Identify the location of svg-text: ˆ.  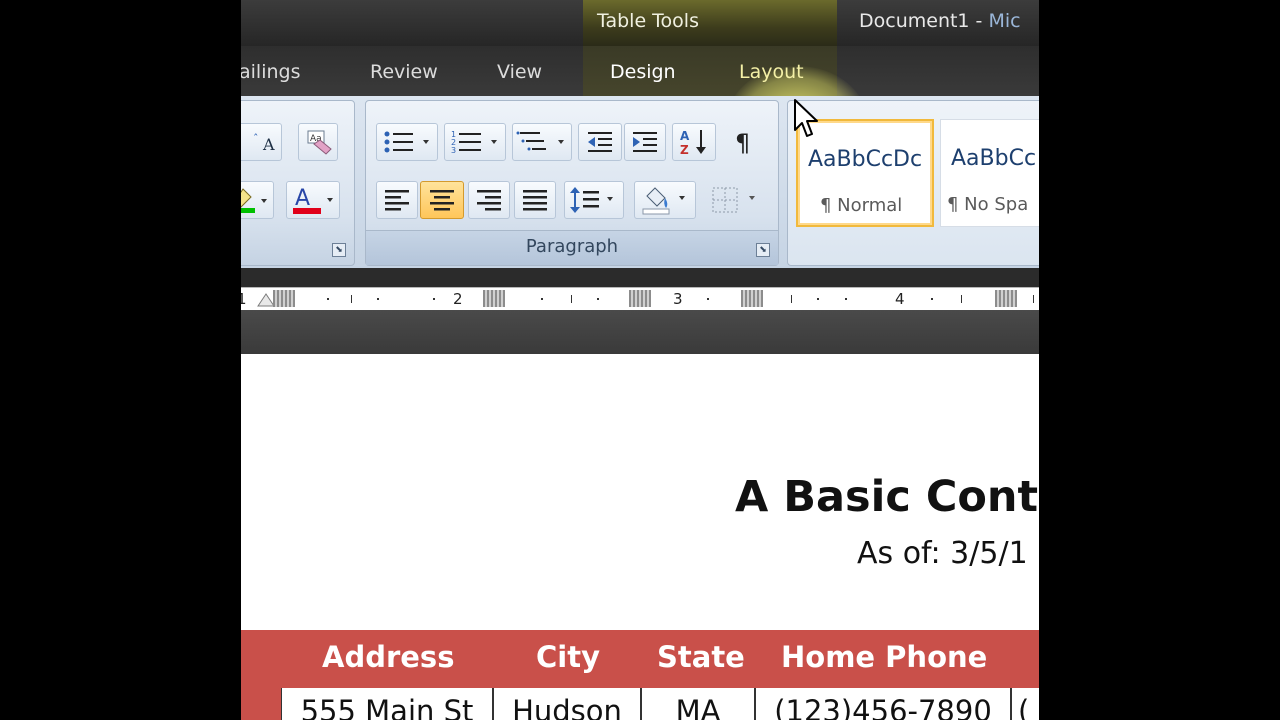
(256, 138).